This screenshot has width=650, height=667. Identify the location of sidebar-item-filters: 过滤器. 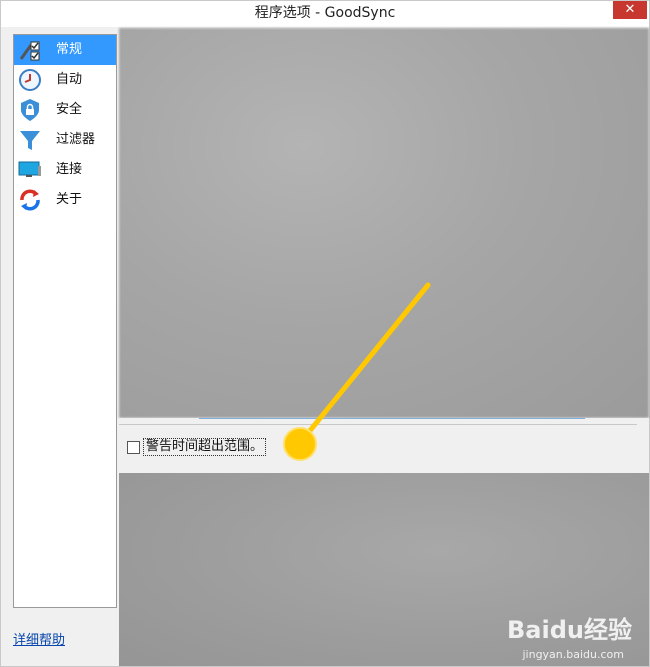
(65, 140).